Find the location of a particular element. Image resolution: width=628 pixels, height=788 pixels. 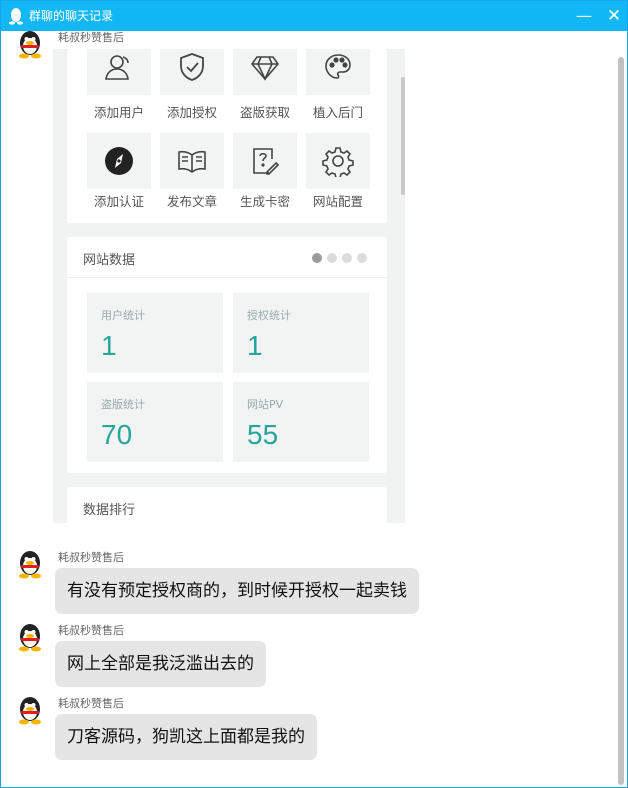

action-label: 植入后门 is located at coordinates (337, 112).